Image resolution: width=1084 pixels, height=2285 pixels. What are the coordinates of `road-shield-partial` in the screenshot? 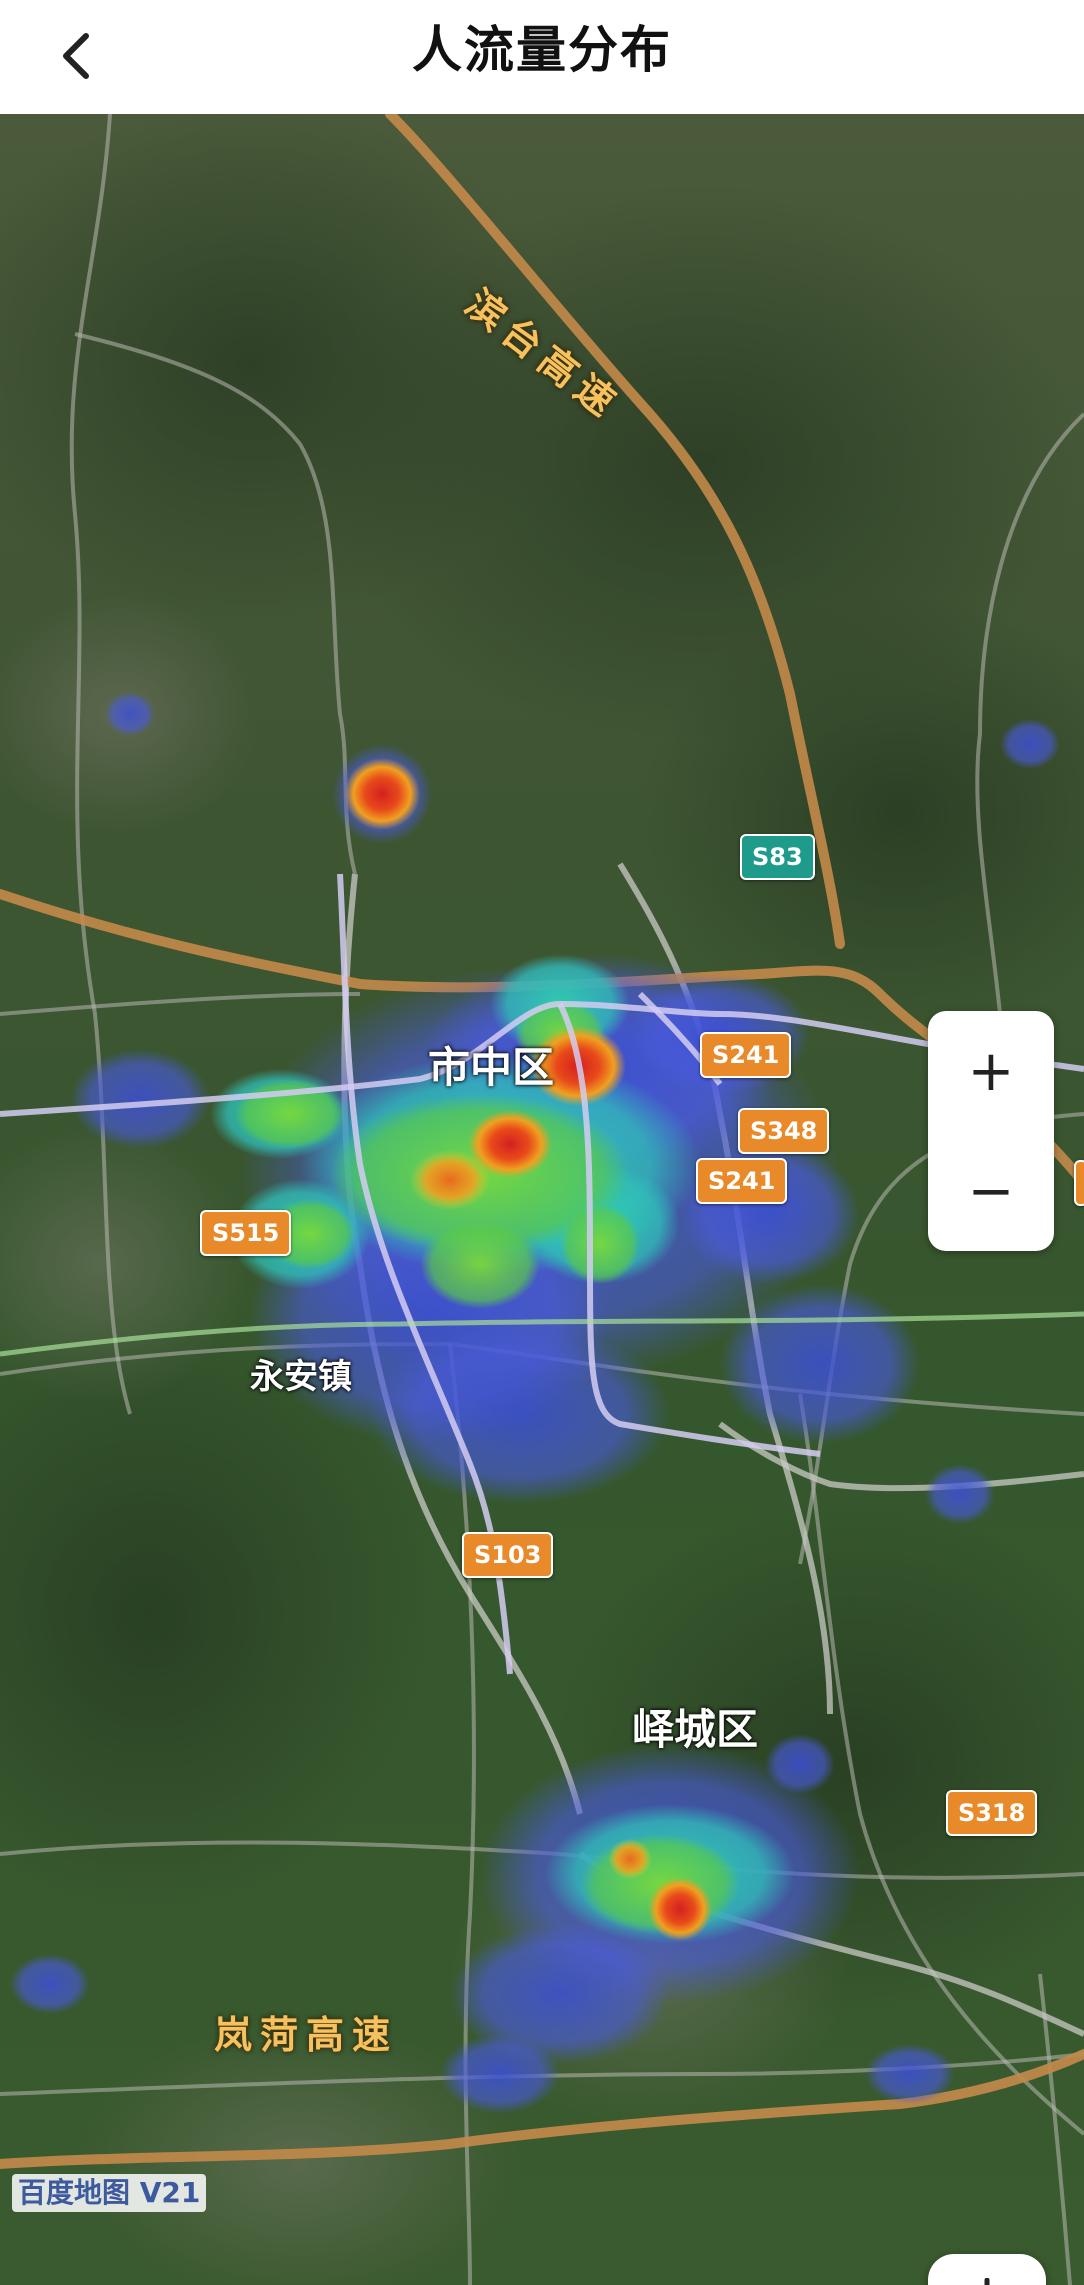 It's located at (1079, 1183).